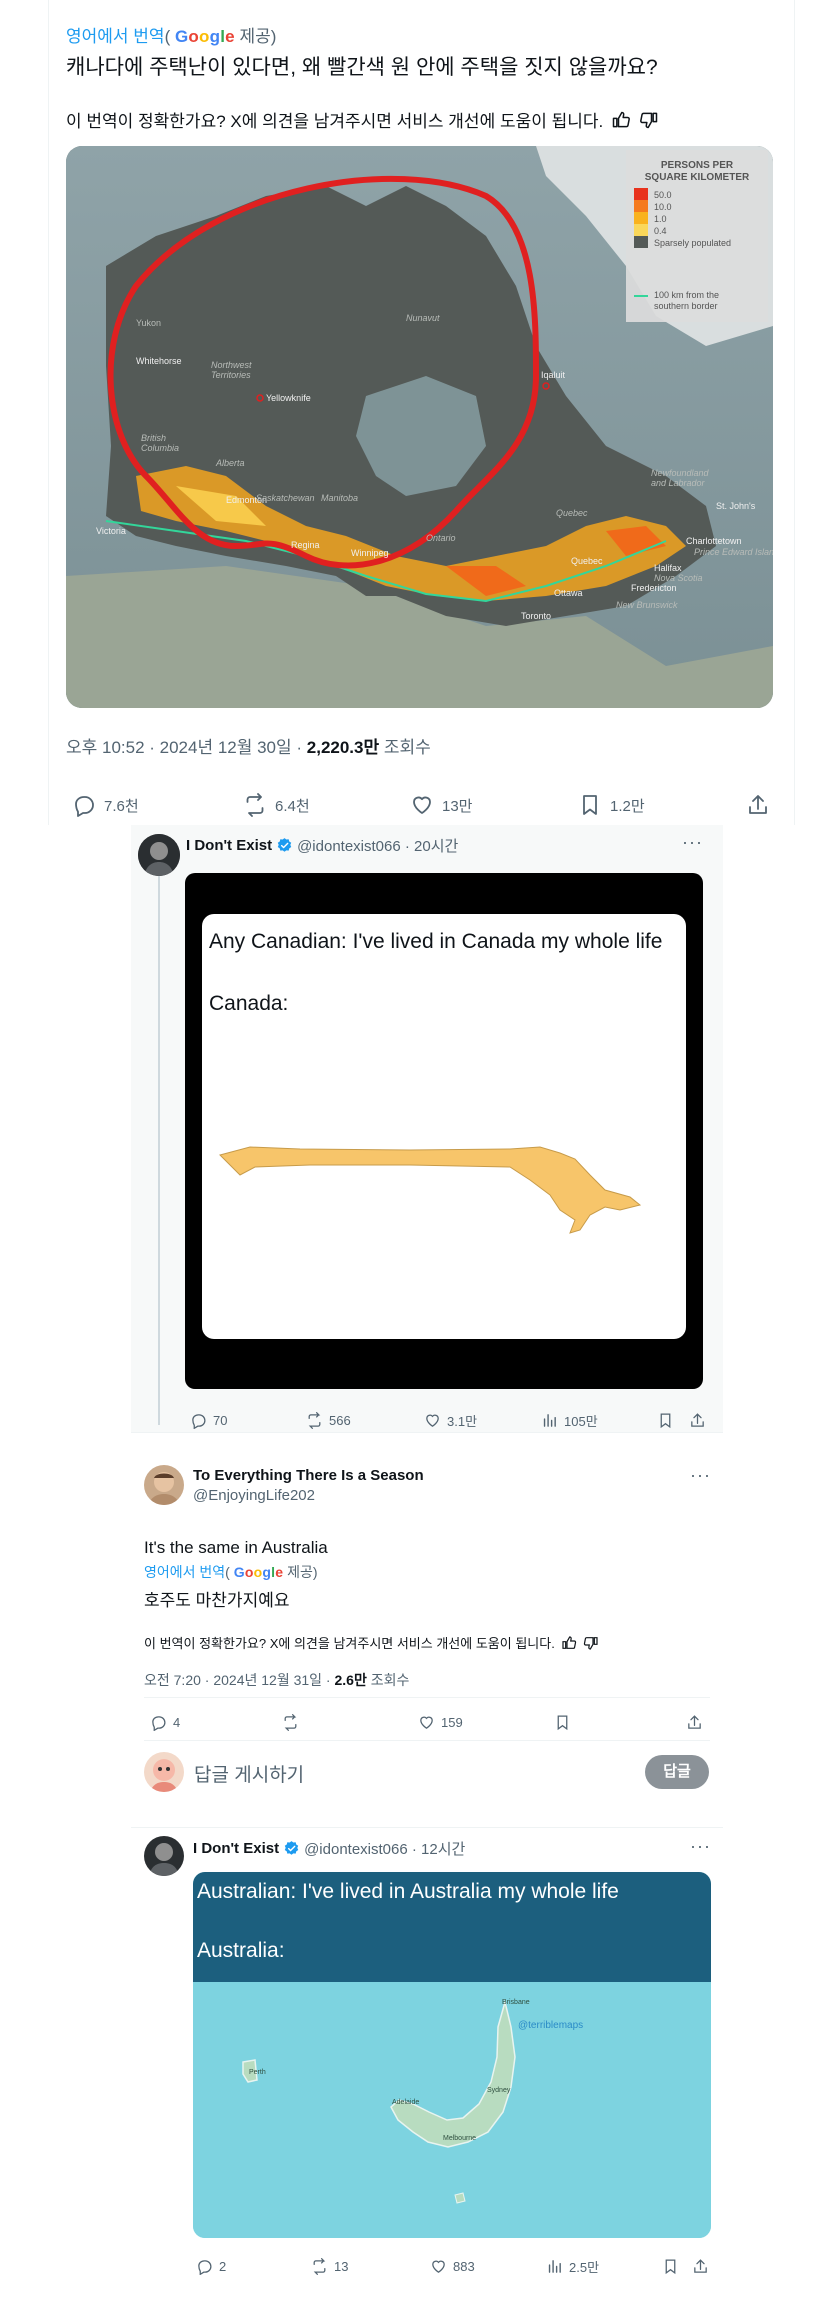 This screenshot has width=837, height=2305. What do you see at coordinates (105, 805) in the screenshot?
I see `reply-action: 7.6천` at bounding box center [105, 805].